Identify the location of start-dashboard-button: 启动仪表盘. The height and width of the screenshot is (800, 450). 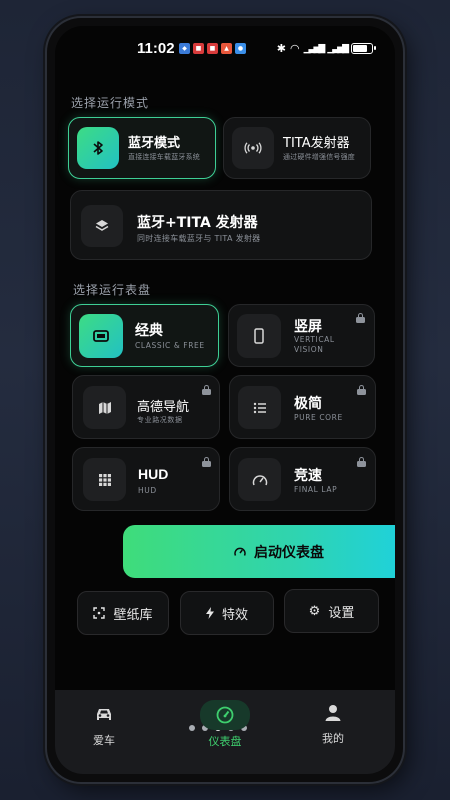
(259, 551).